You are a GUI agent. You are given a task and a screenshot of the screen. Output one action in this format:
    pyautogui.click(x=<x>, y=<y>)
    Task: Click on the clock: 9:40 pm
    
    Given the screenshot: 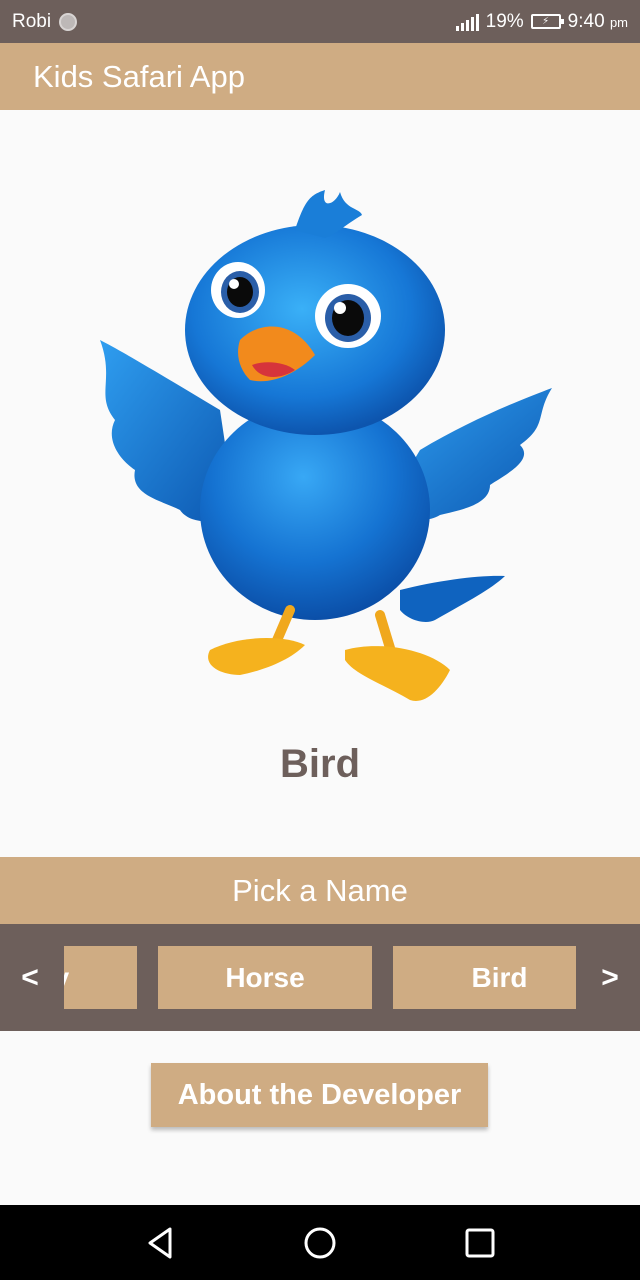 What is the action you would take?
    pyautogui.click(x=598, y=22)
    